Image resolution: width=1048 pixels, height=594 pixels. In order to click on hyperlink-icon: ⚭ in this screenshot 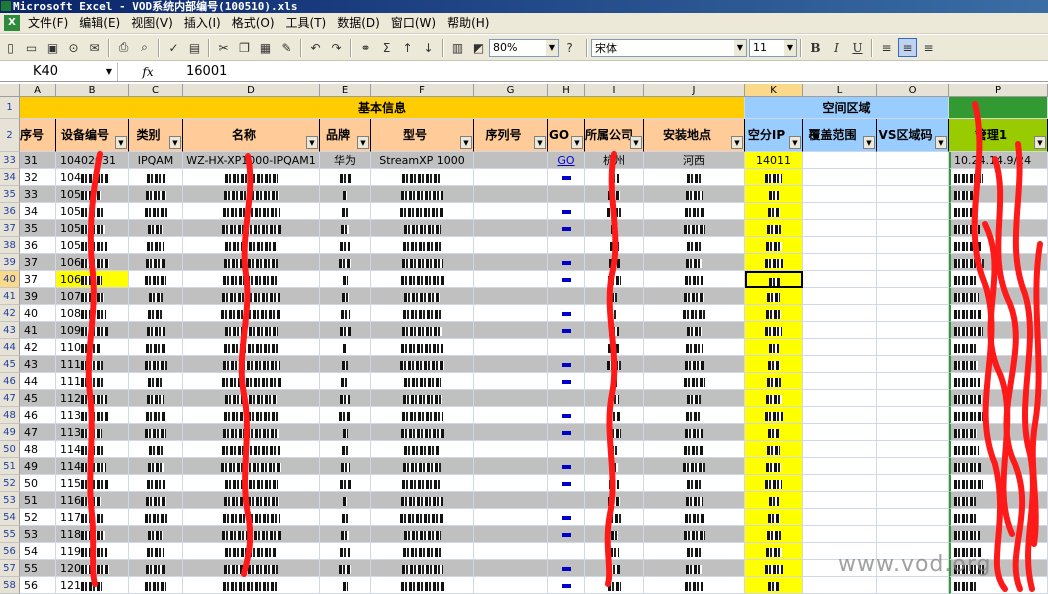, I will do `click(365, 47)`.